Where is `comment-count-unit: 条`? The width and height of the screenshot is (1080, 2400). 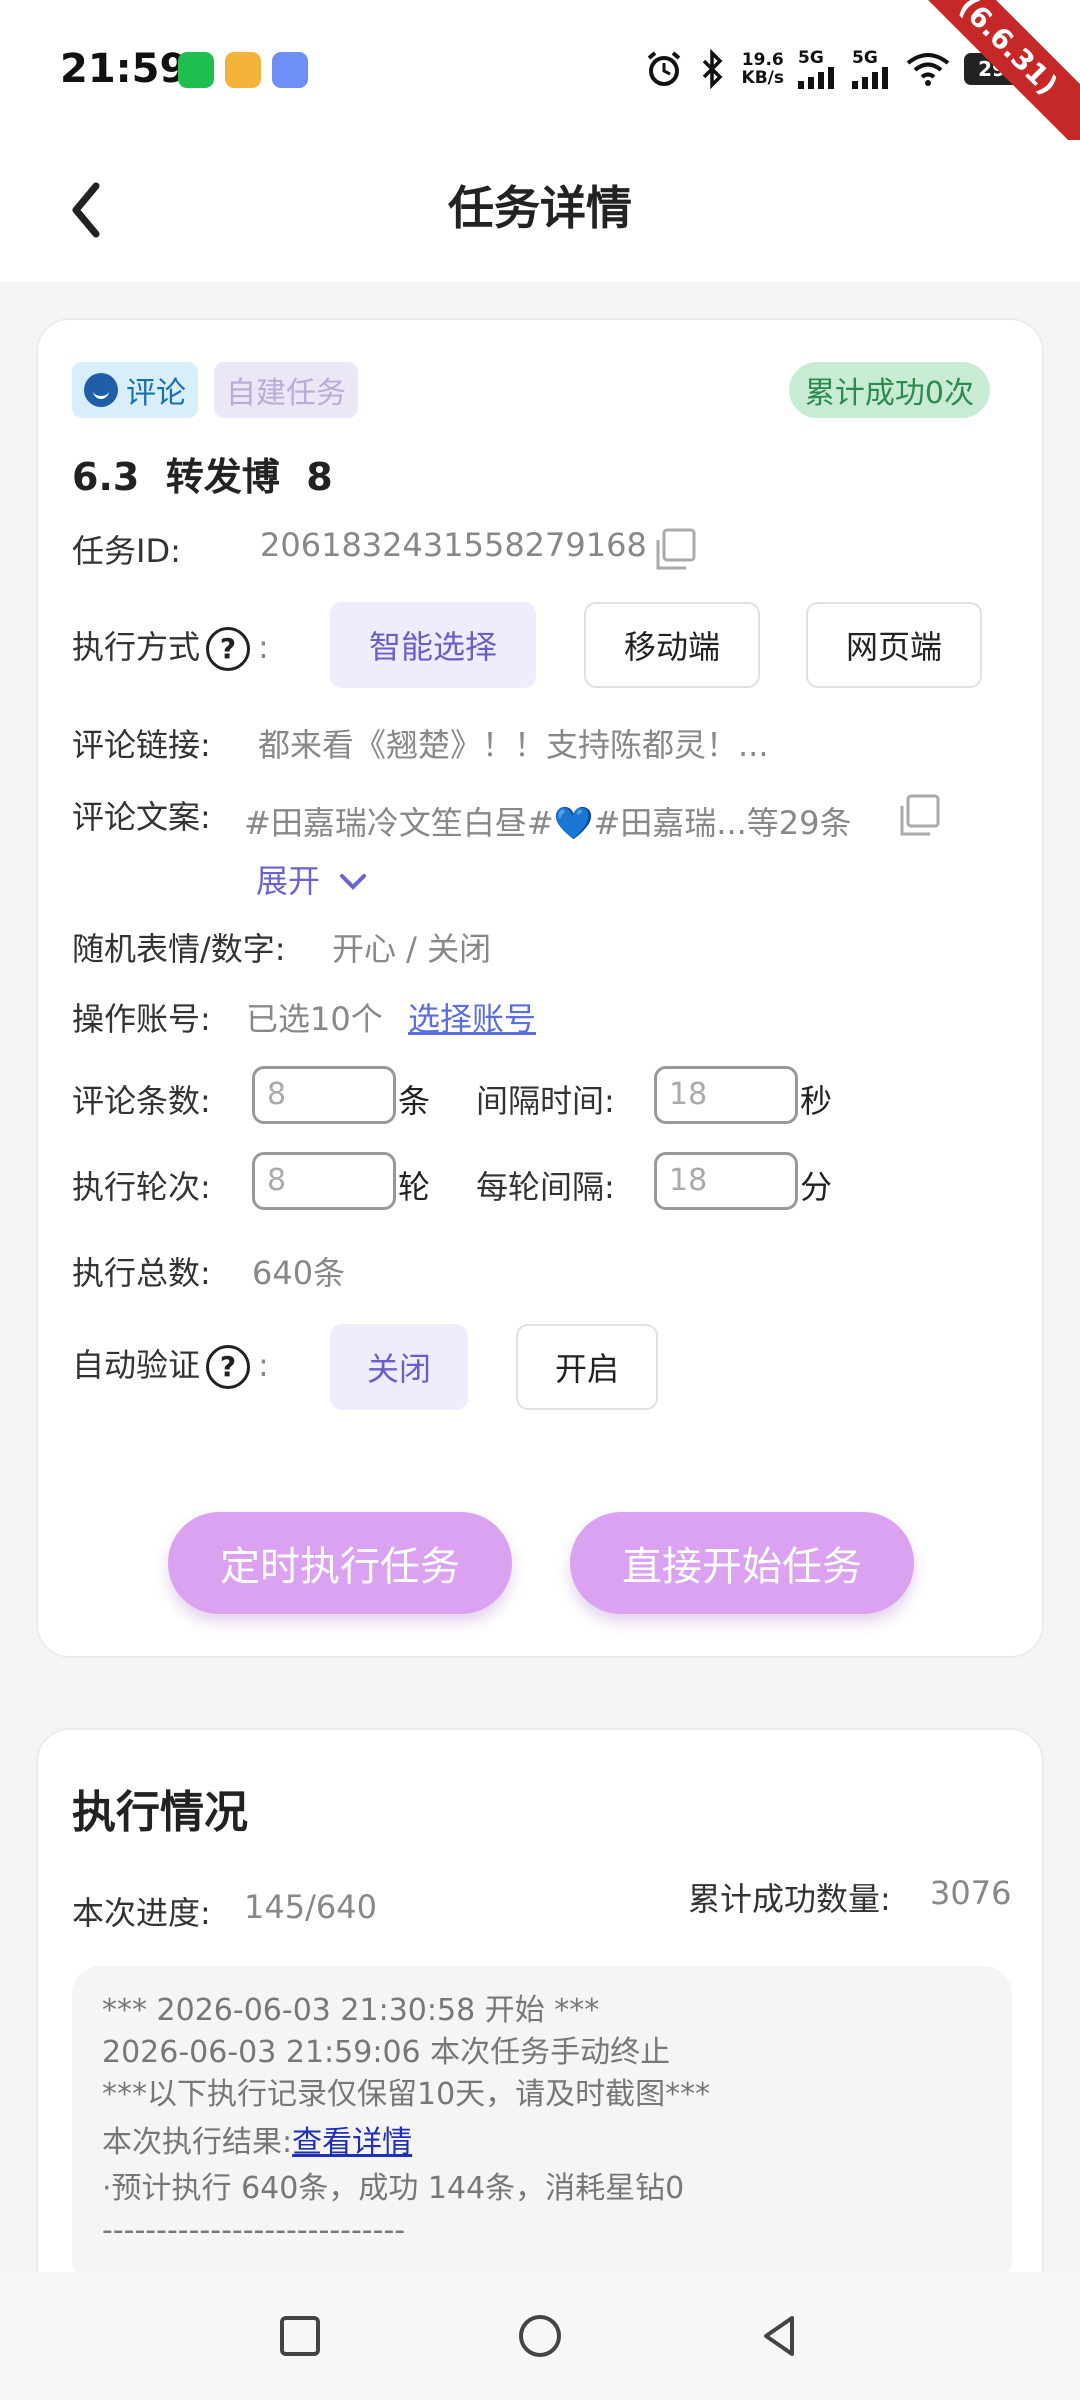
comment-count-unit: 条 is located at coordinates (414, 1101).